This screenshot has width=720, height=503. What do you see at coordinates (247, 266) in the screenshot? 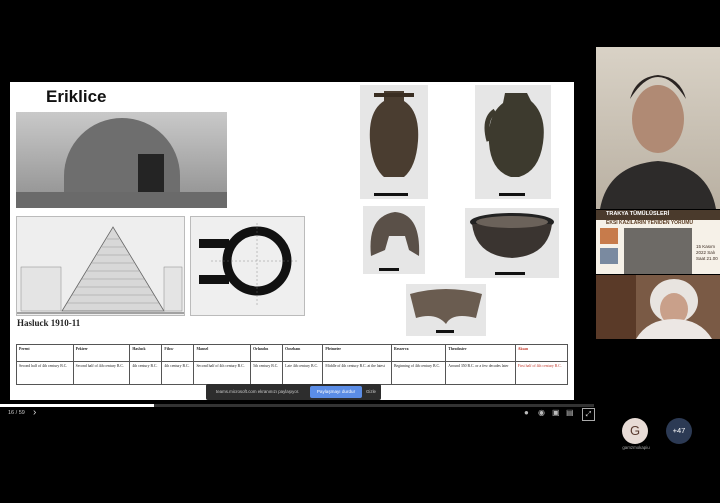
I see `tomb-plan-drawing` at bounding box center [247, 266].